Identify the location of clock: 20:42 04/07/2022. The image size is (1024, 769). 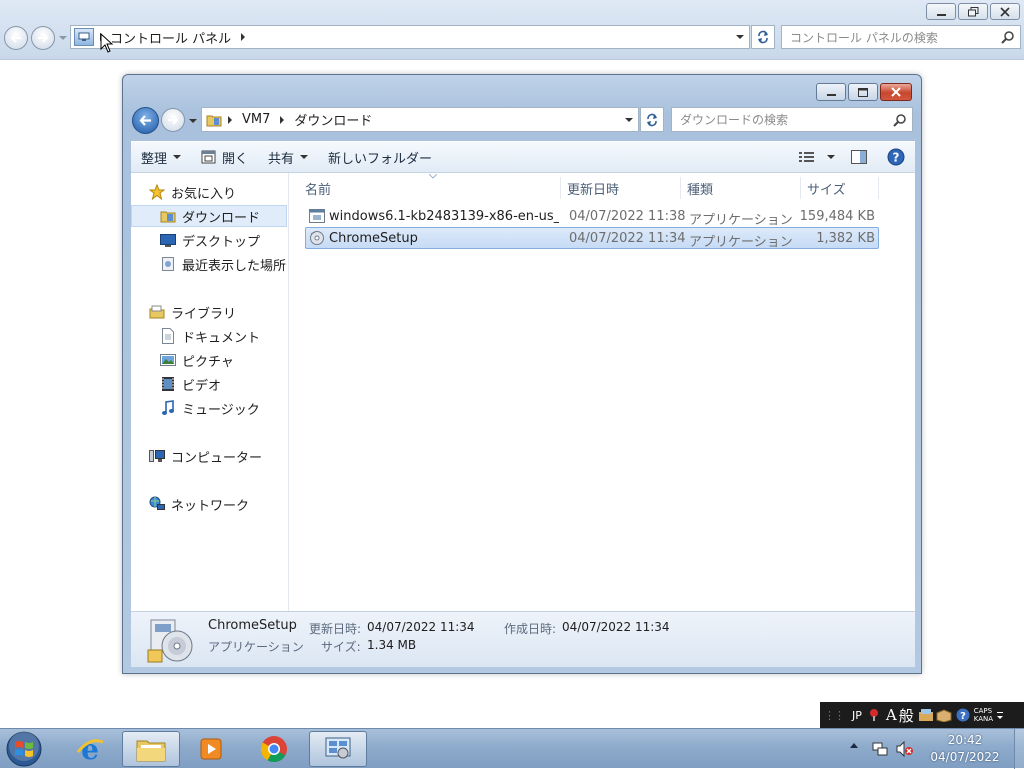
(965, 749).